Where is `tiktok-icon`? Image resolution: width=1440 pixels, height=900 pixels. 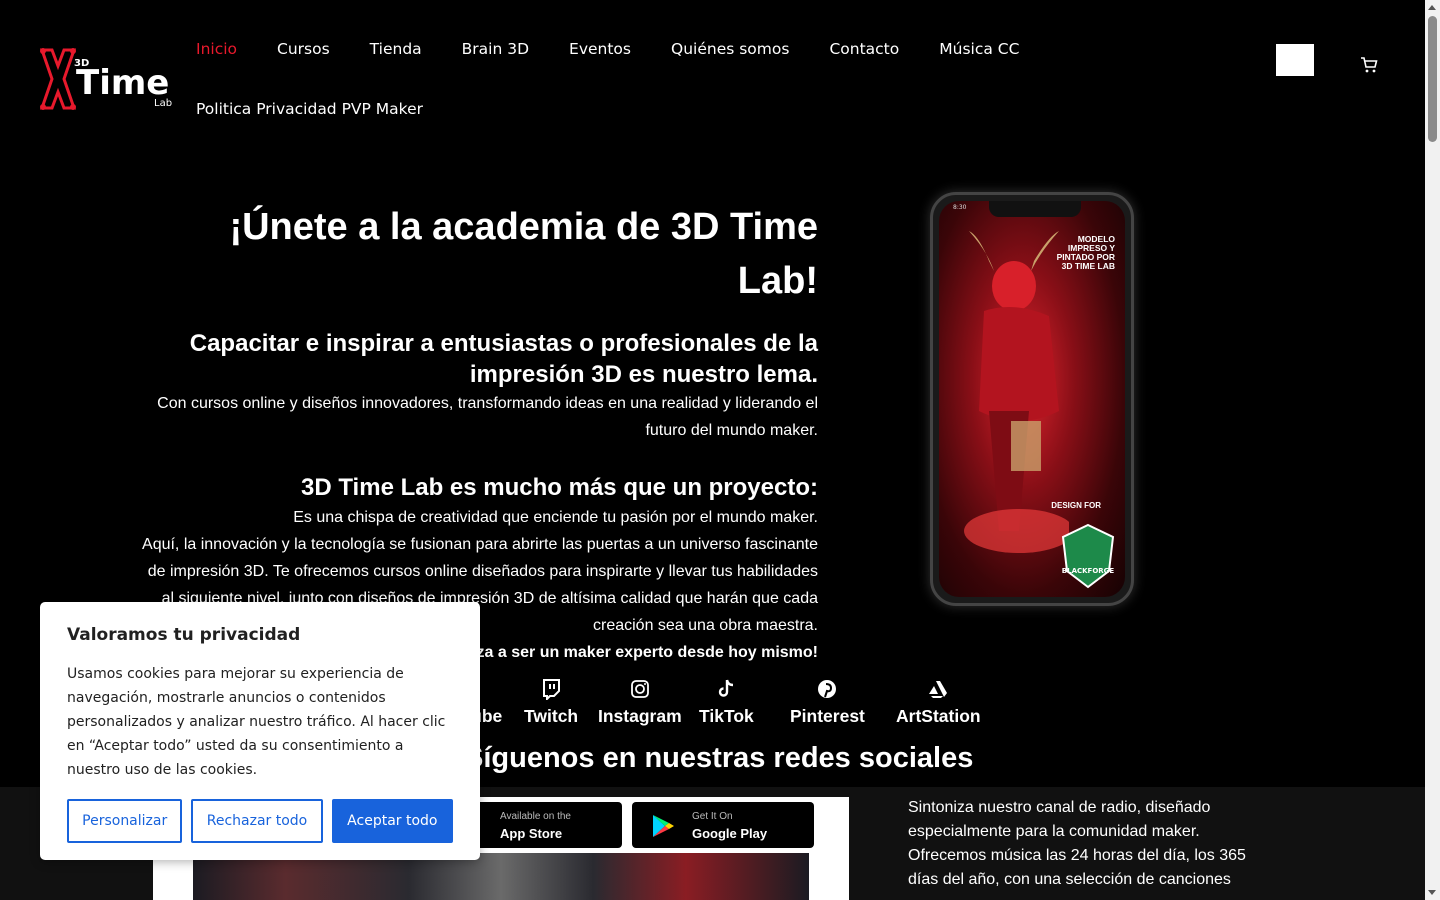
tiktok-icon is located at coordinates (726, 688).